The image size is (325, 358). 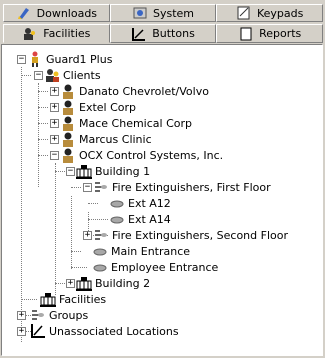 I want to click on tree-node-location: Ext A12, so click(x=140, y=203).